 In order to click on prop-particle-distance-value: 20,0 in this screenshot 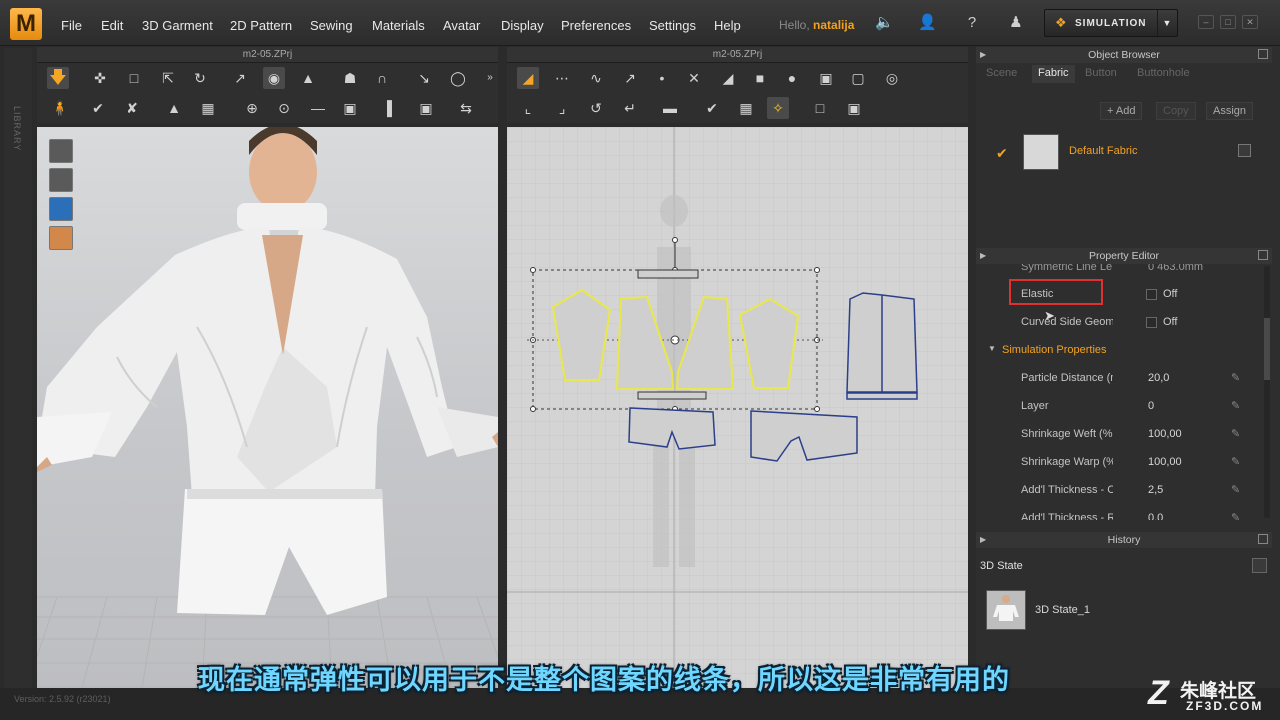, I will do `click(1158, 378)`.